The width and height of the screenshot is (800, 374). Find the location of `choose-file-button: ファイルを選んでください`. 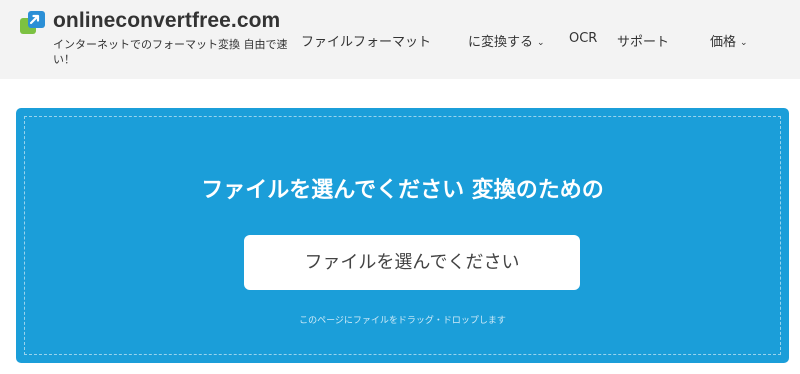

choose-file-button: ファイルを選んでください is located at coordinates (412, 262).